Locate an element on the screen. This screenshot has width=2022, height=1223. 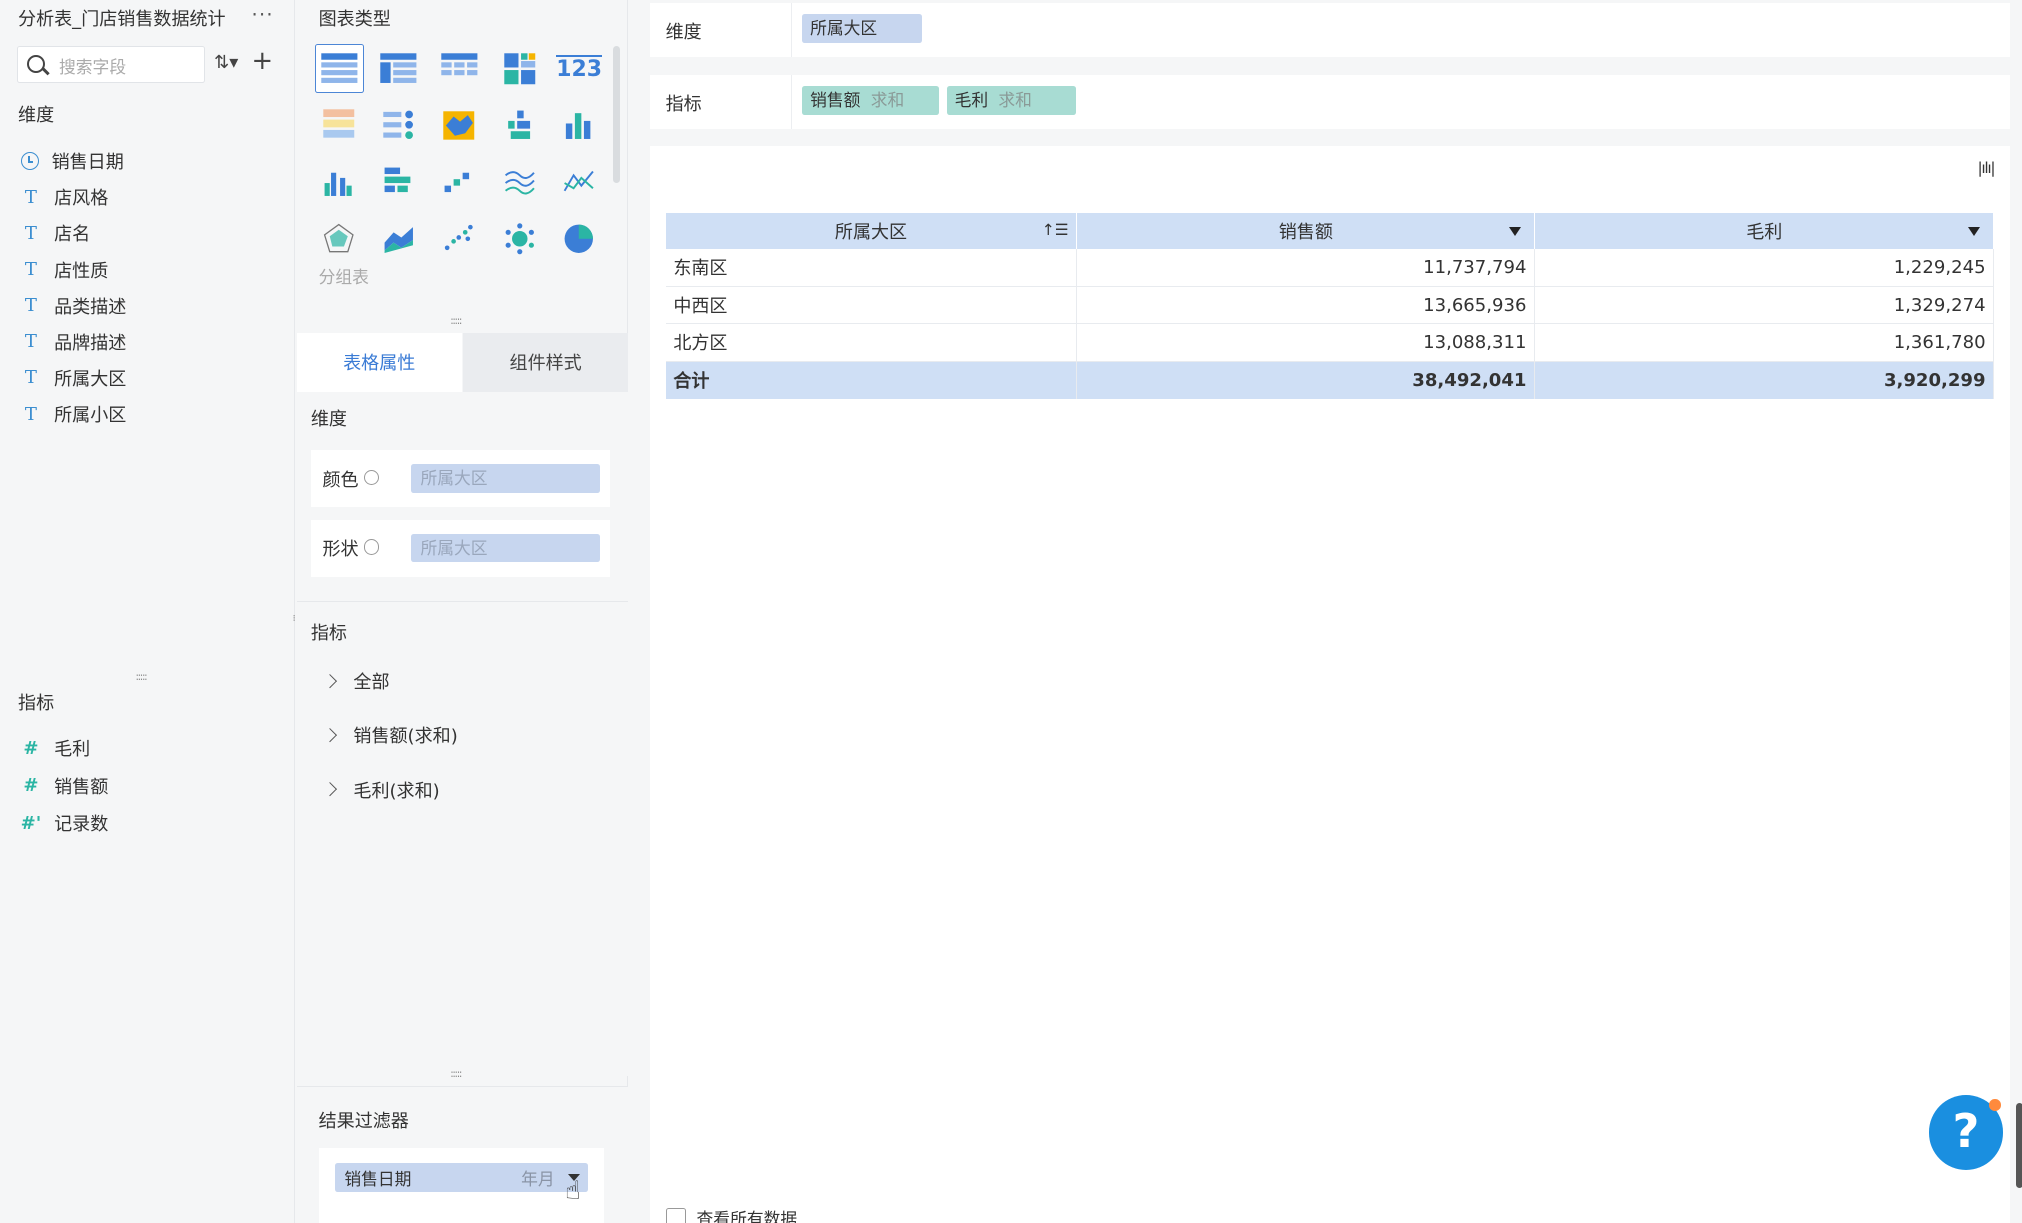
help-button: ? is located at coordinates (1966, 1133).